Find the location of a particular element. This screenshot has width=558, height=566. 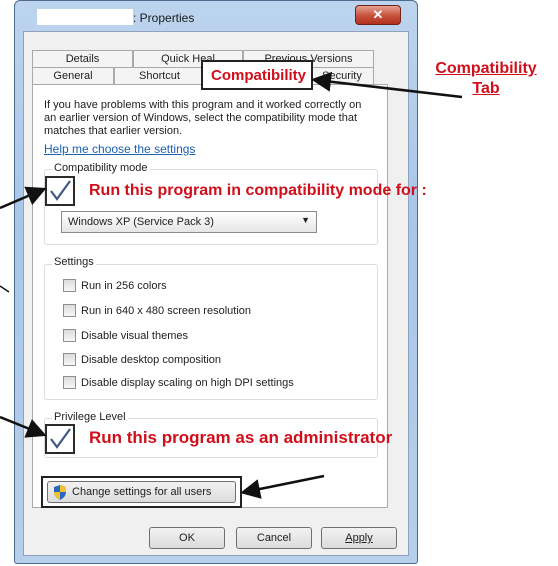

stray-line is located at coordinates (5, 289).